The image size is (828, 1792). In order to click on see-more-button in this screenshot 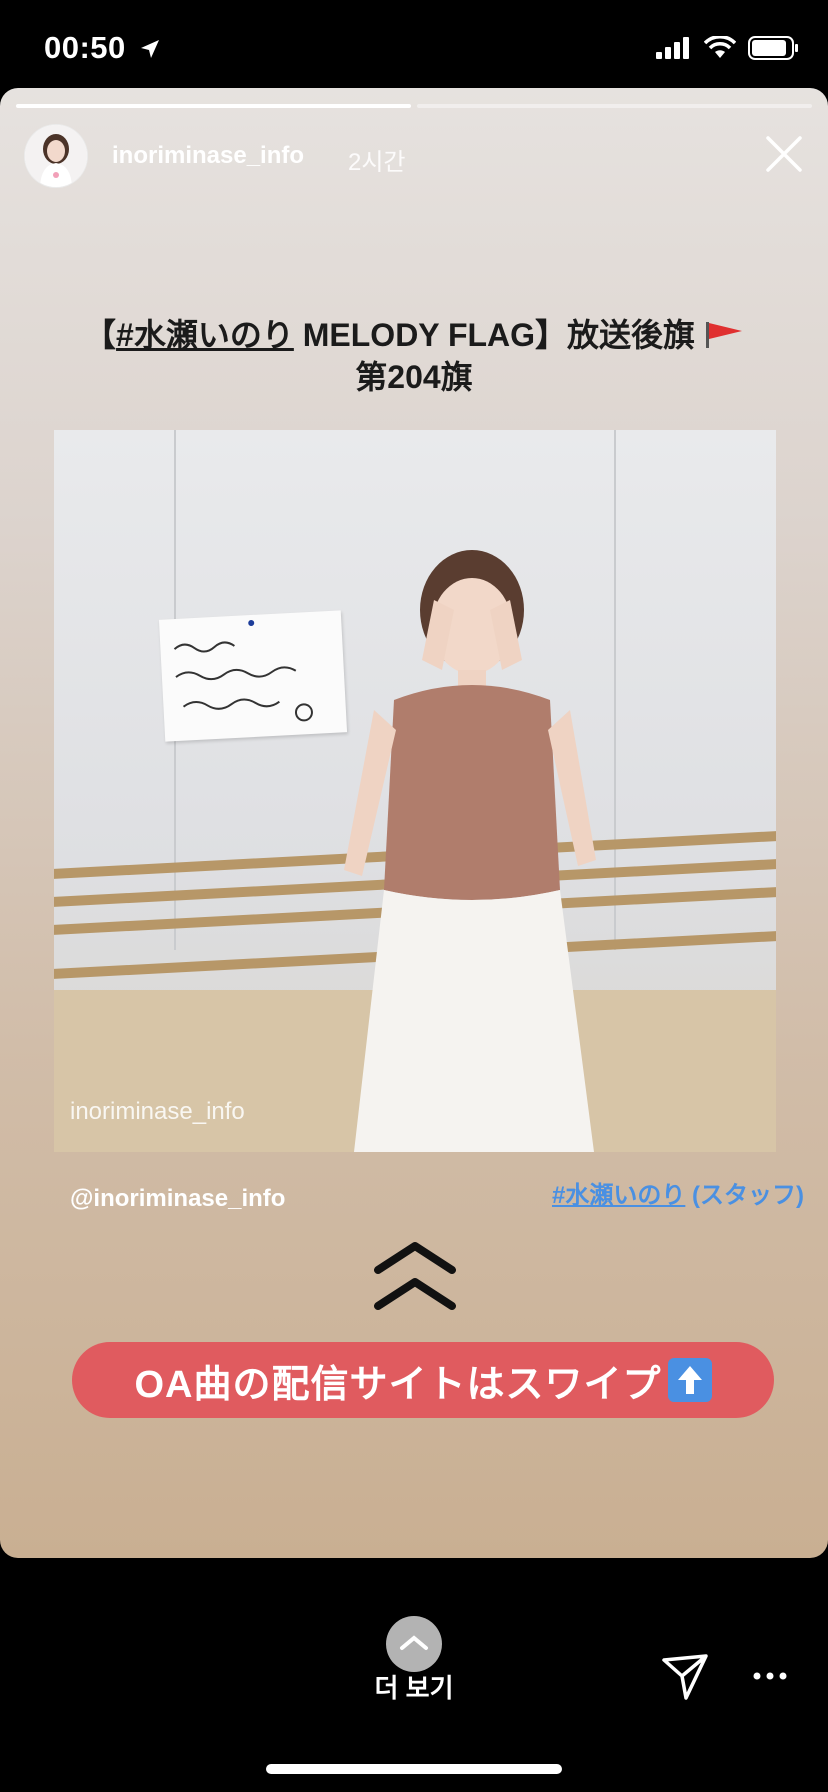, I will do `click(414, 1644)`.